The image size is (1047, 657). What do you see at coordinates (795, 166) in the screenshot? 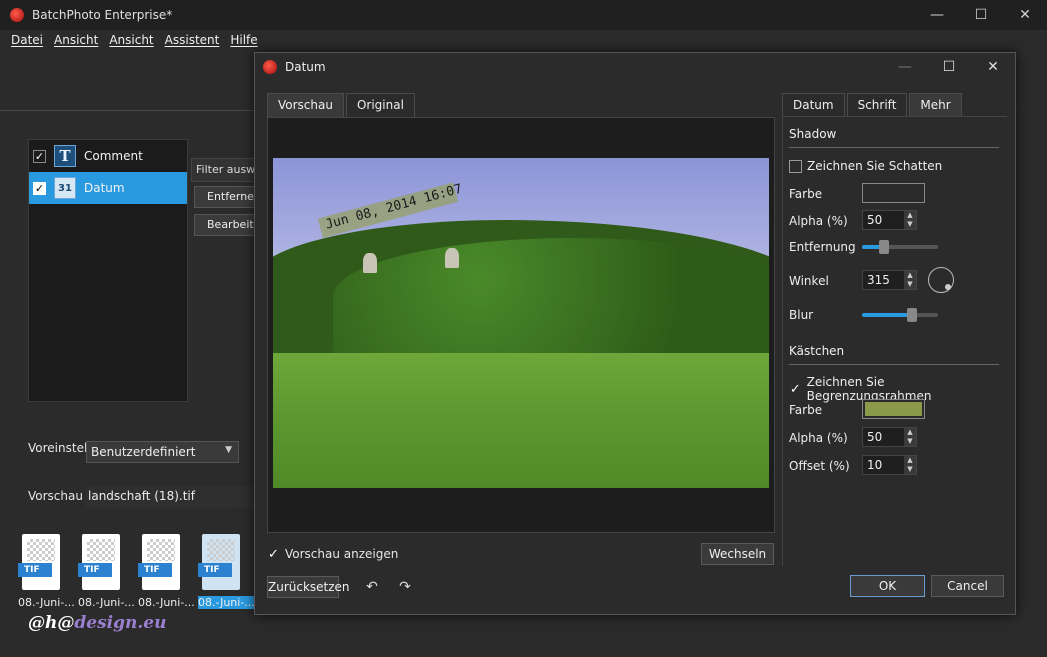
I see `draw-shadow-checkbox` at bounding box center [795, 166].